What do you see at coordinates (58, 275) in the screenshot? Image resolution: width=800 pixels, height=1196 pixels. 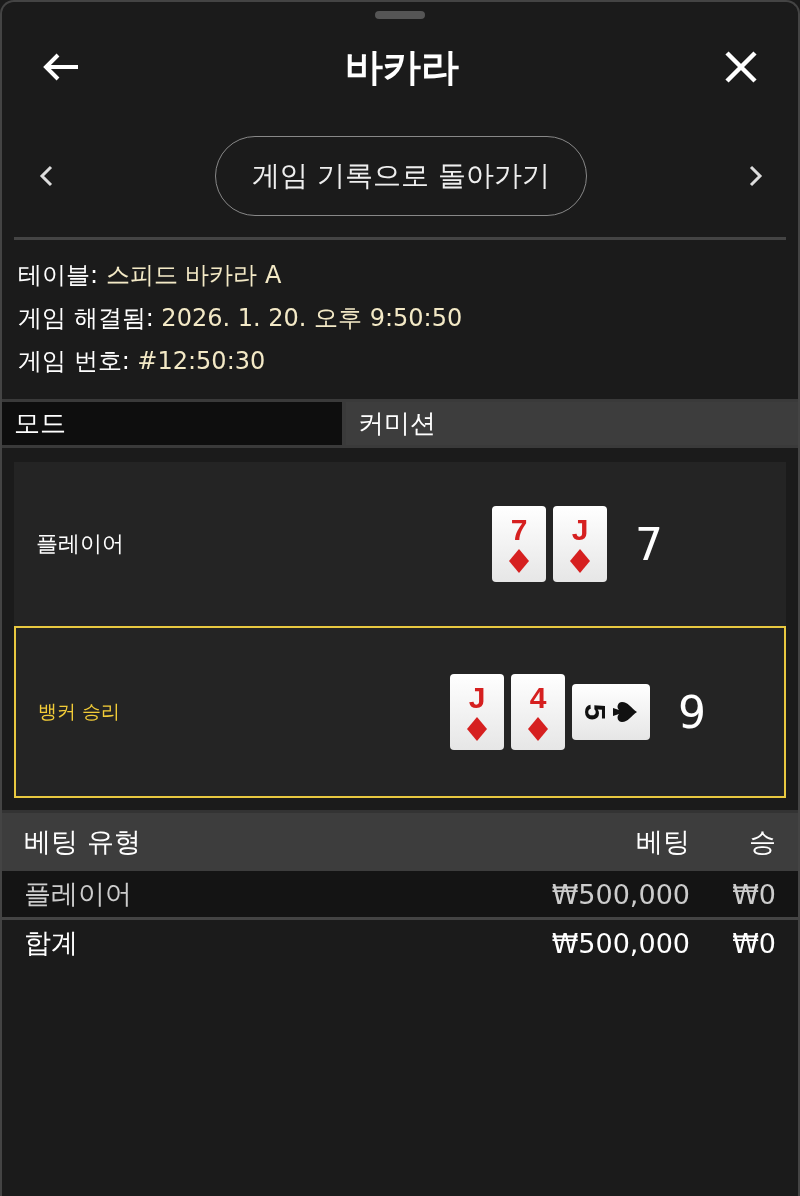 I see `info-label: 테이블:` at bounding box center [58, 275].